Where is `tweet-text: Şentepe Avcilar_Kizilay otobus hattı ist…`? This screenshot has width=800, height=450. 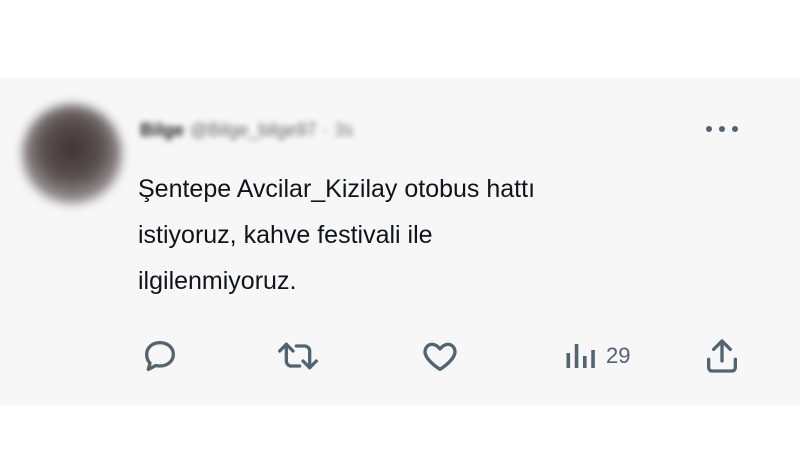
tweet-text: Şentepe Avcilar_Kizilay otobus hattı ist… is located at coordinates (337, 235).